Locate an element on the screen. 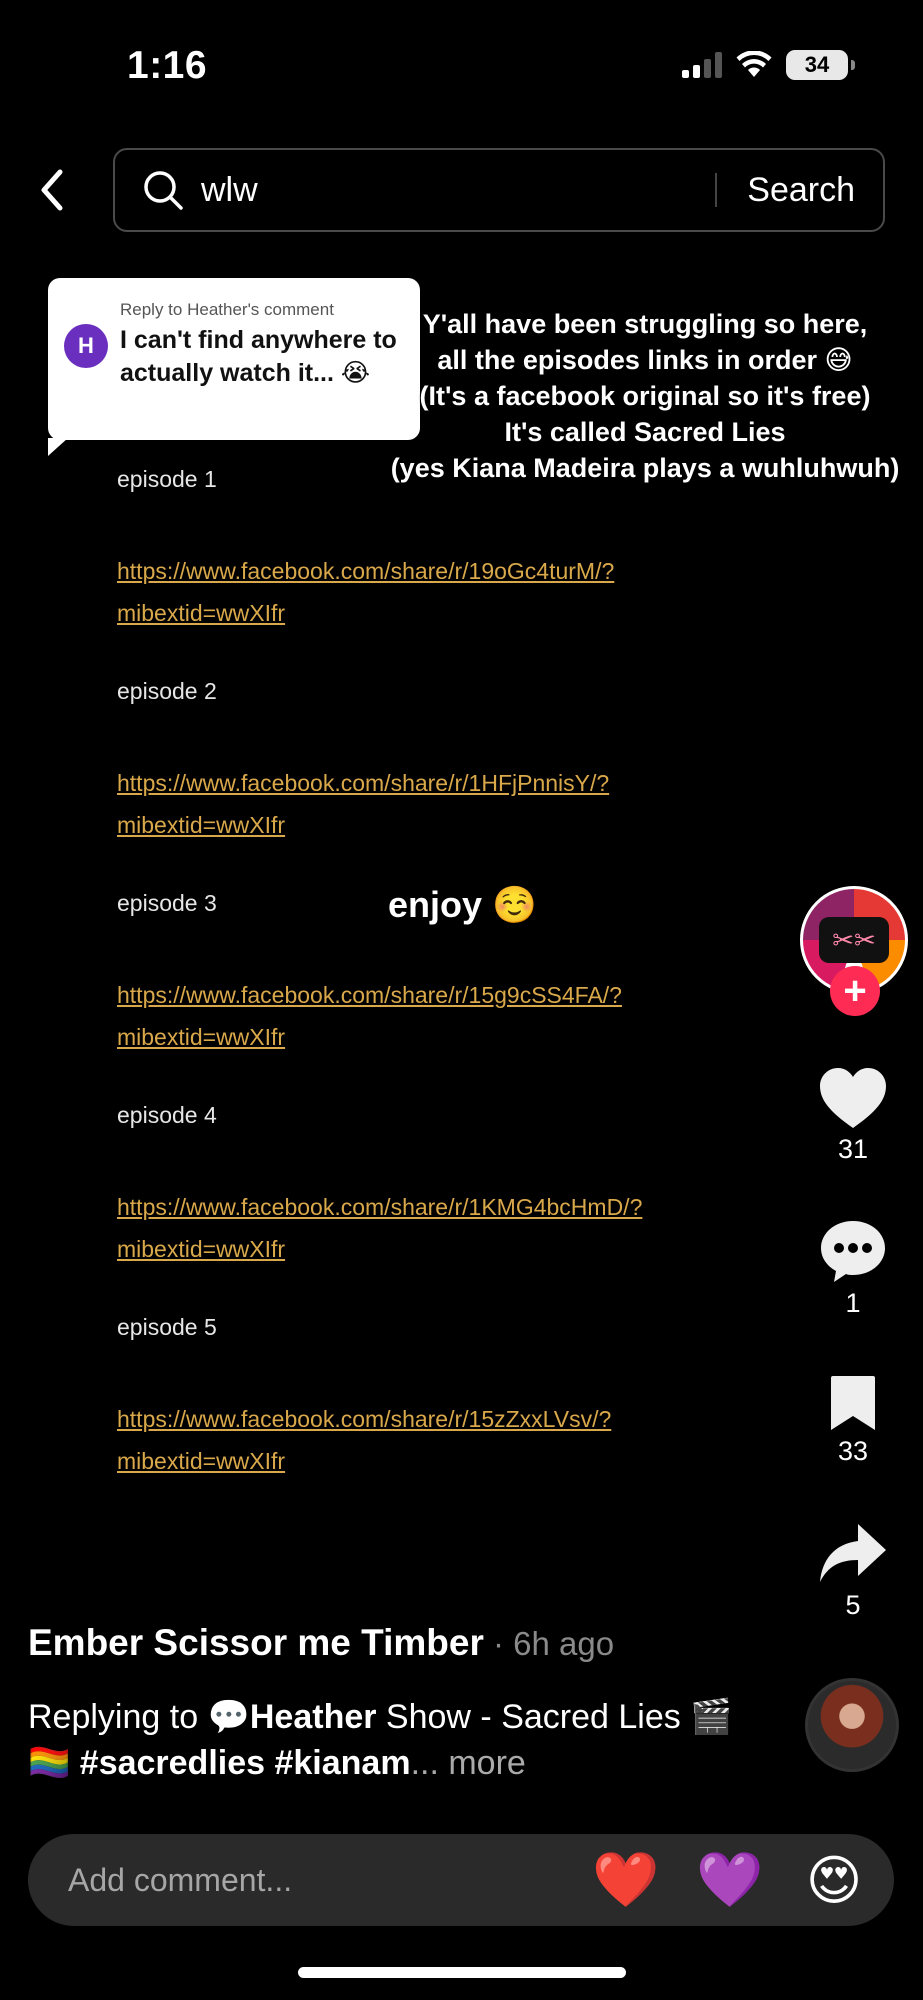 This screenshot has height=2000, width=923. comment-button: 1 is located at coordinates (853, 1268).